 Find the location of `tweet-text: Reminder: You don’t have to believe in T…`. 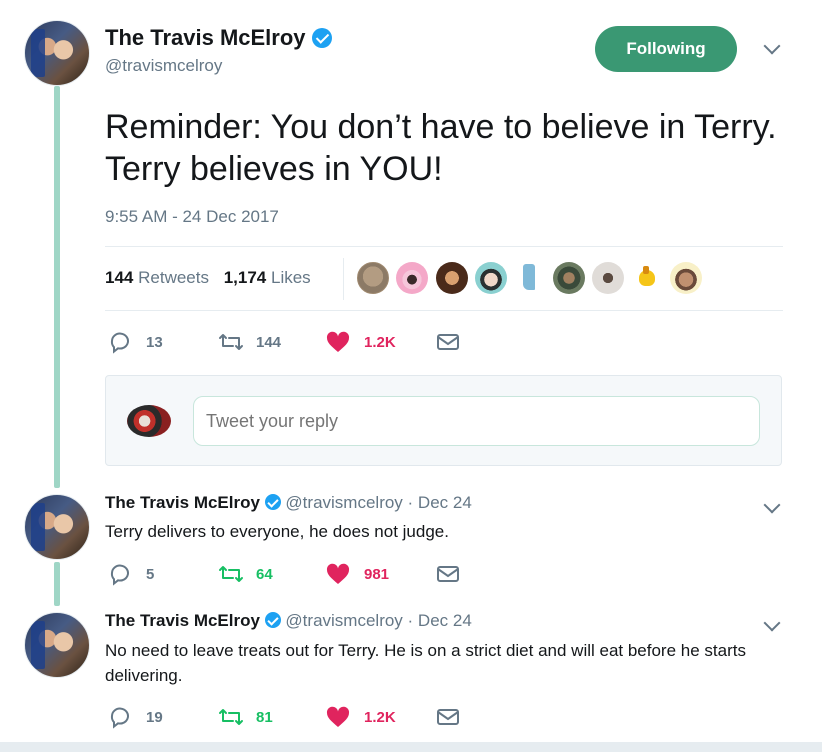

tweet-text: Reminder: You don’t have to believe in T… is located at coordinates (441, 148).